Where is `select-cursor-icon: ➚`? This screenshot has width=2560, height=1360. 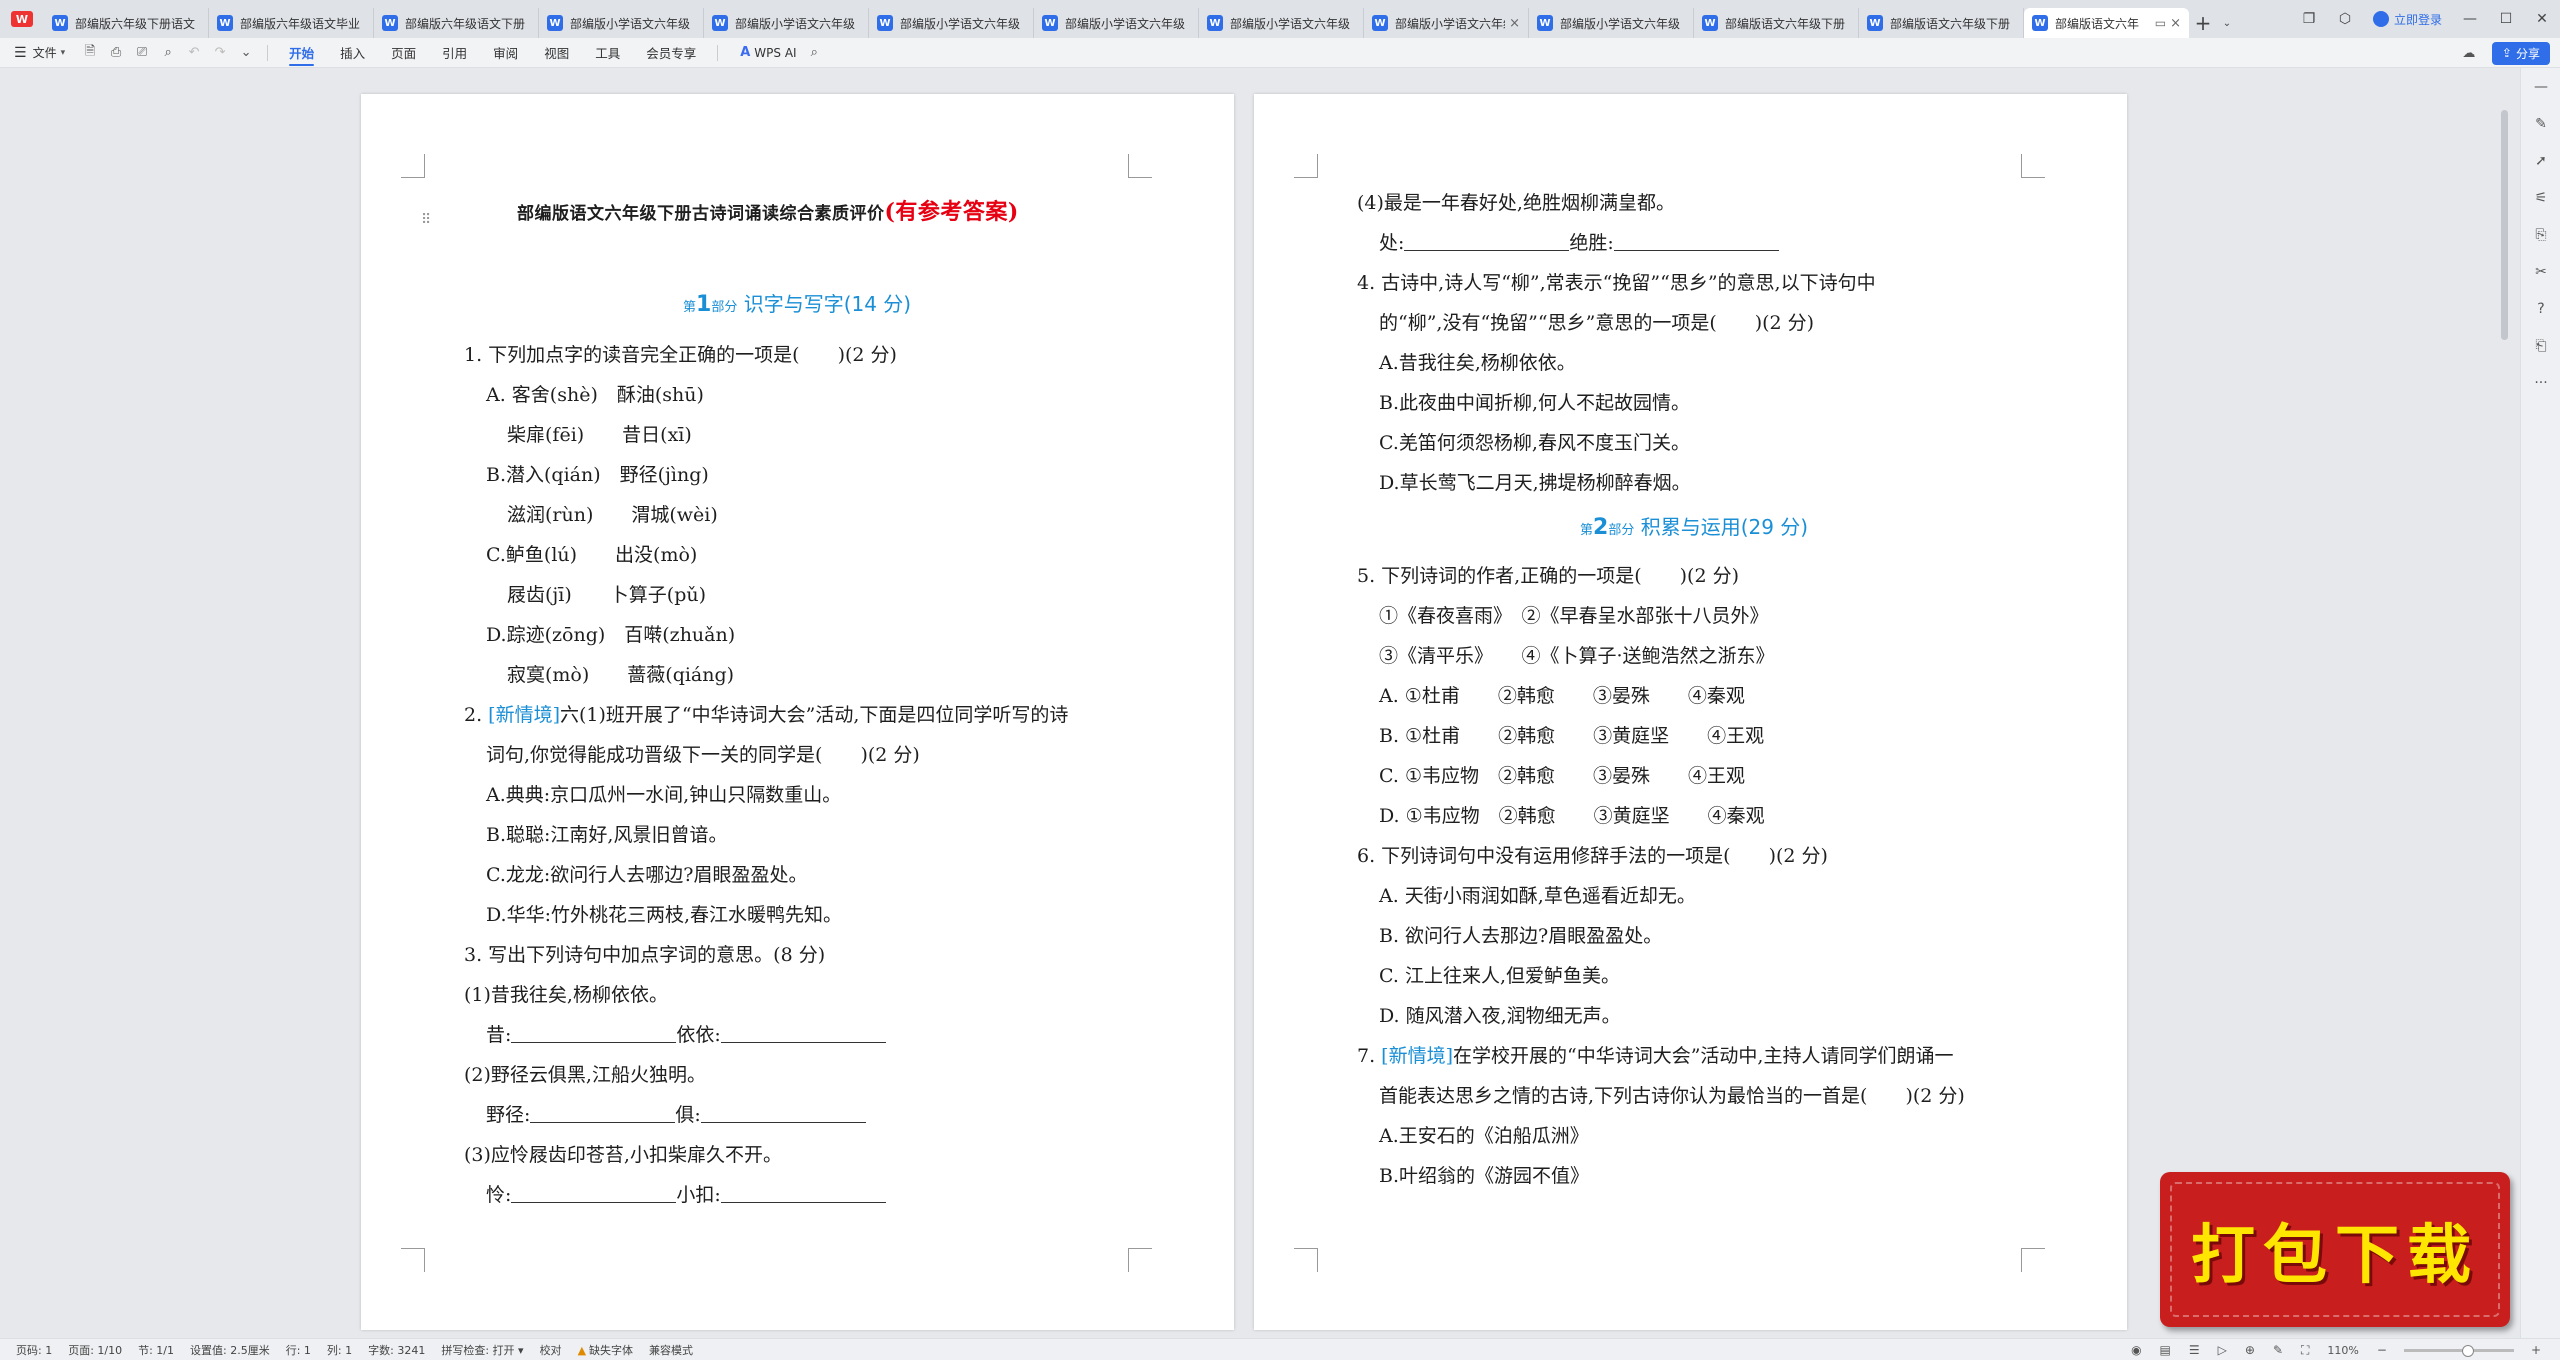
select-cursor-icon: ➚ is located at coordinates (2540, 160).